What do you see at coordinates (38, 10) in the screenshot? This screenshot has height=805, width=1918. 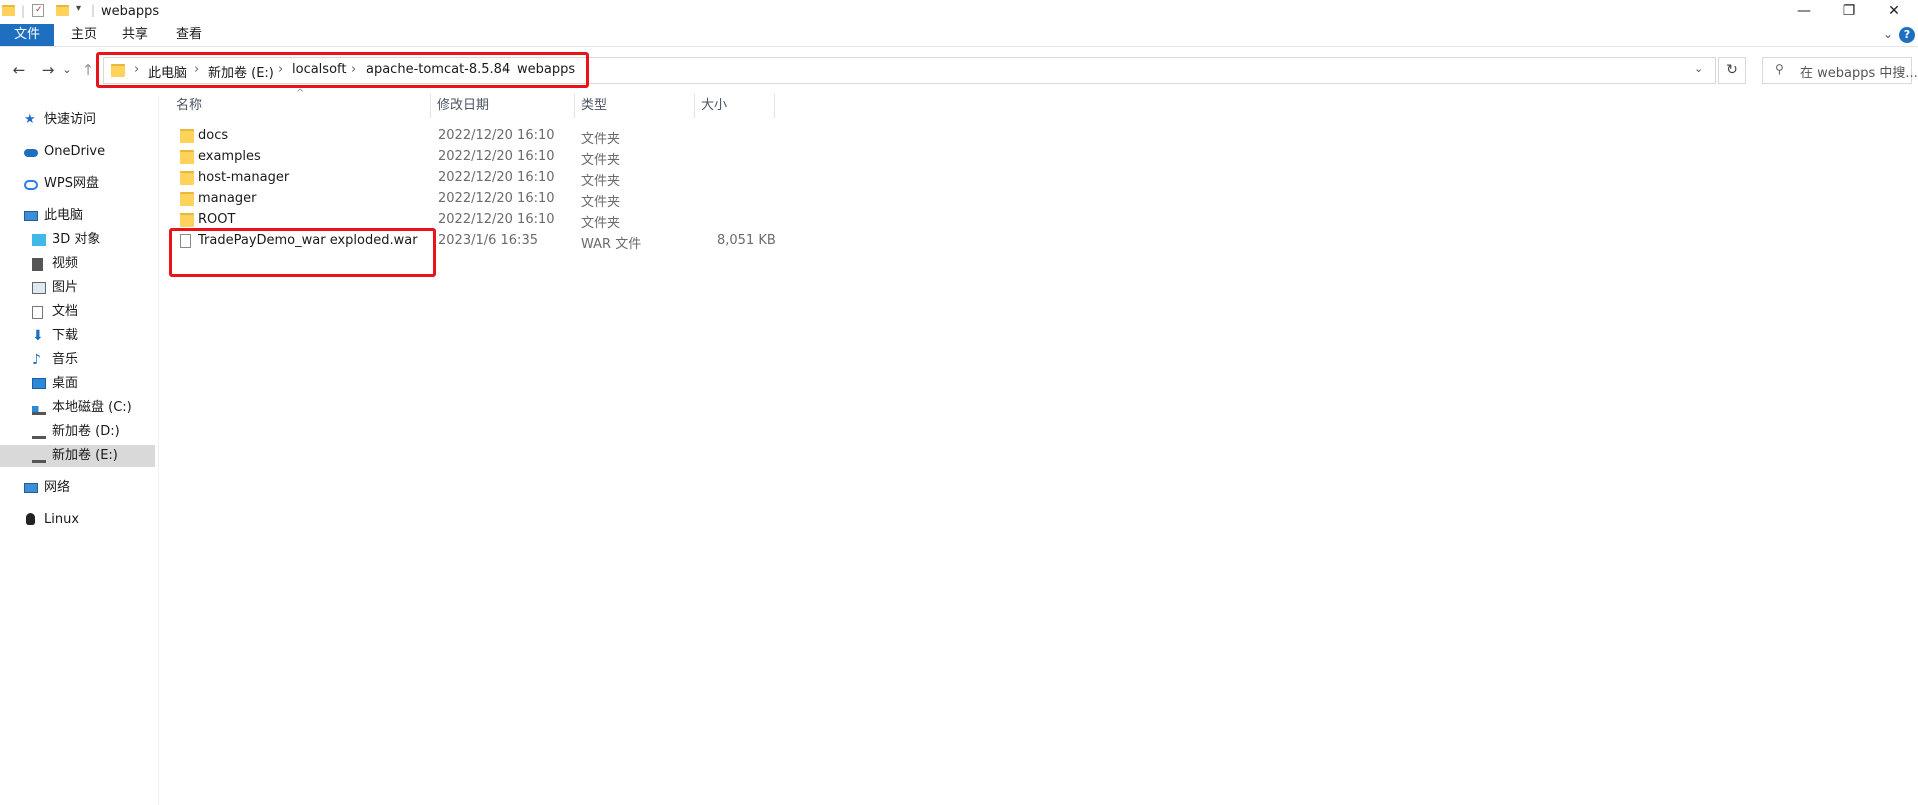 I see `properties-icon: ✓` at bounding box center [38, 10].